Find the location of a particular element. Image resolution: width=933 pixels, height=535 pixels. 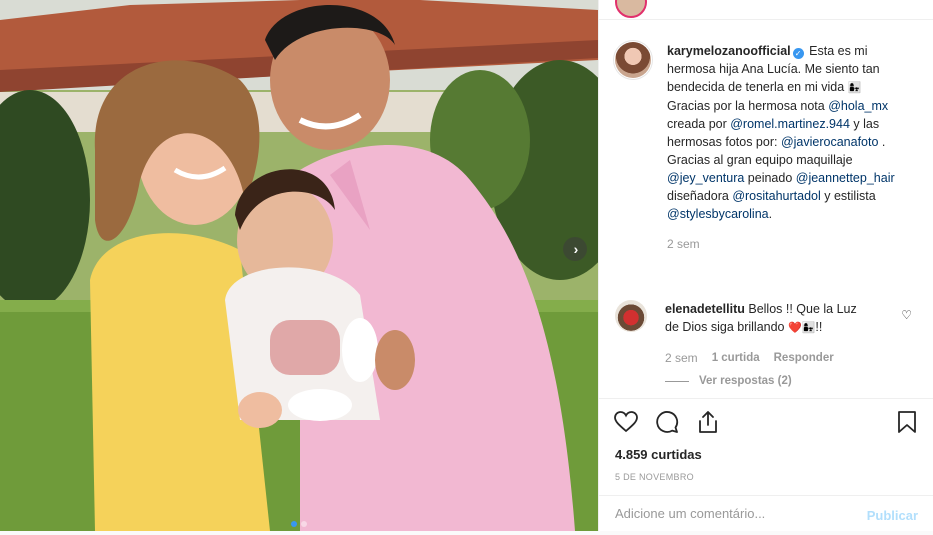

mention-link: @rositahurtadol is located at coordinates (776, 196).